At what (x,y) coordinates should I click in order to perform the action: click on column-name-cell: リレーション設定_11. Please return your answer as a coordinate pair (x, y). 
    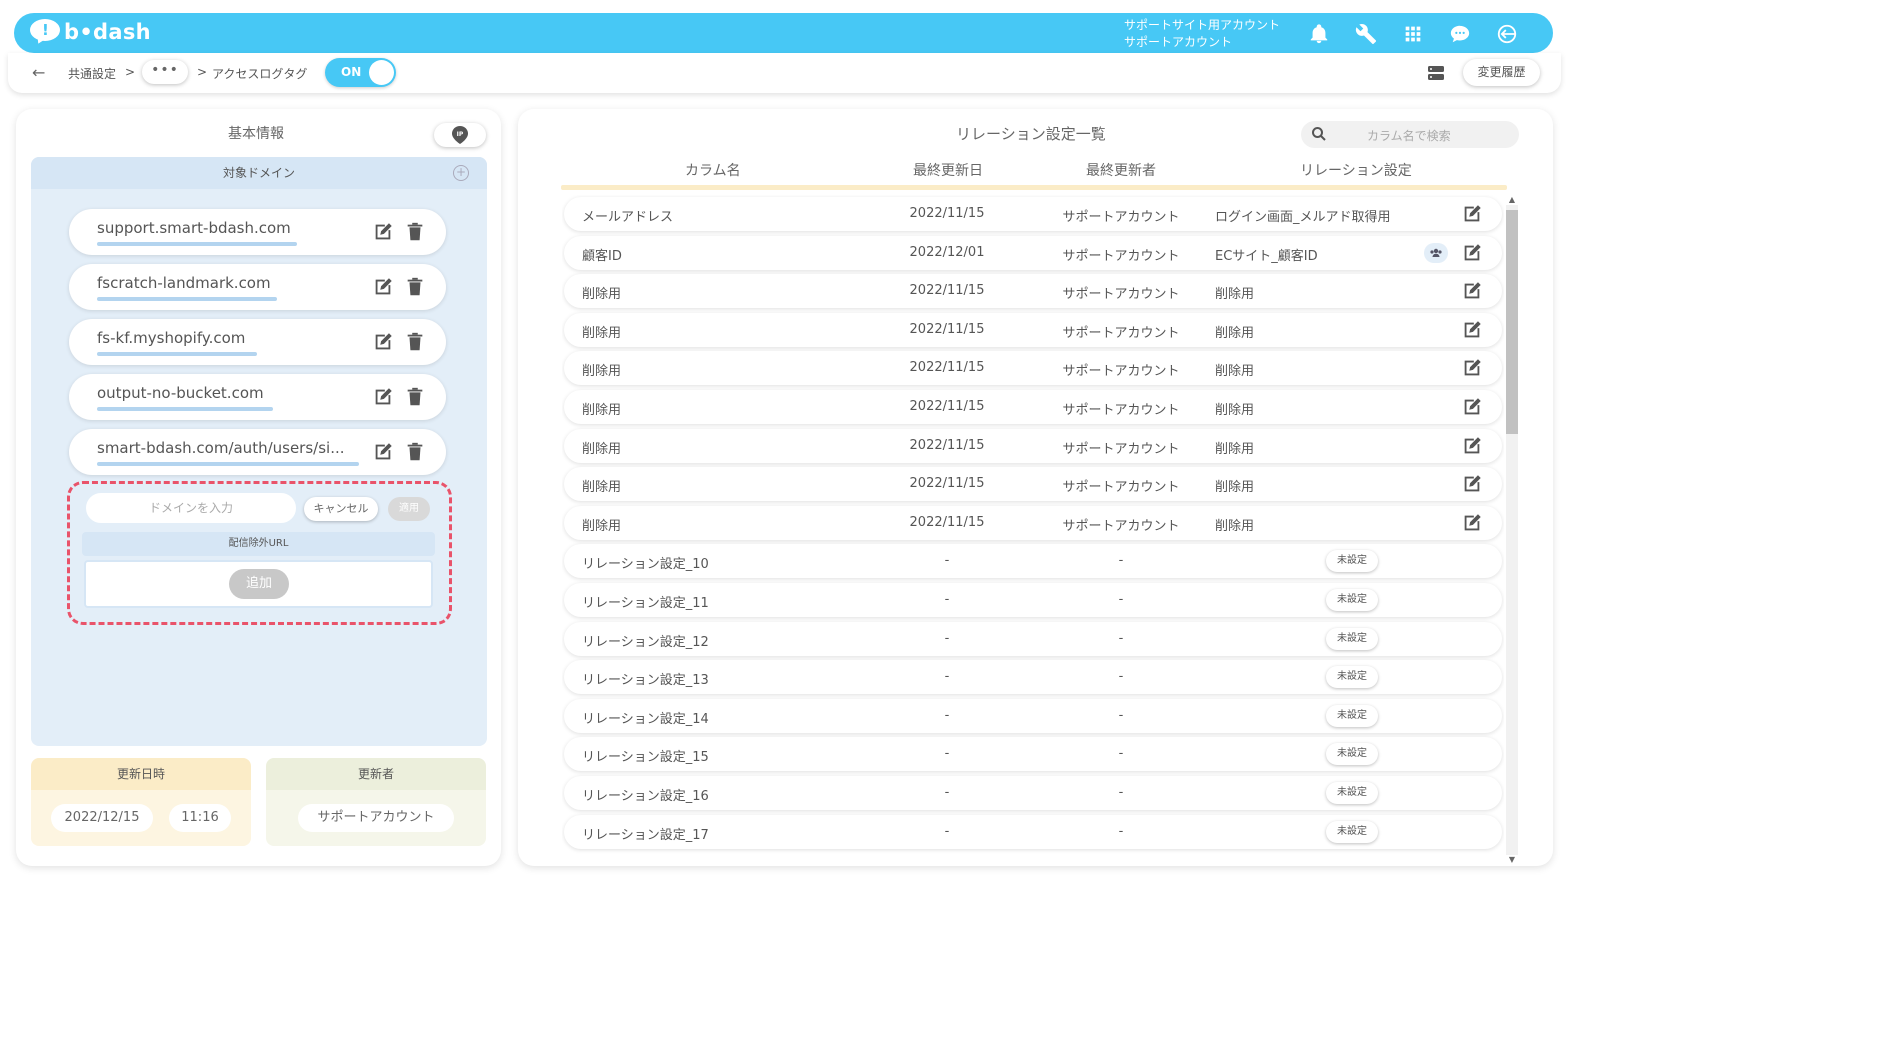
    Looking at the image, I should click on (645, 603).